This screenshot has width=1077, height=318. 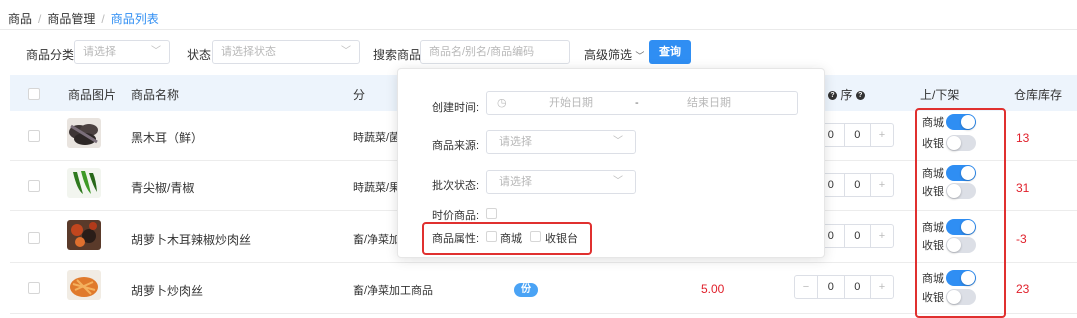 I want to click on search-input: 商品名/别名/商品编码, so click(x=495, y=52).